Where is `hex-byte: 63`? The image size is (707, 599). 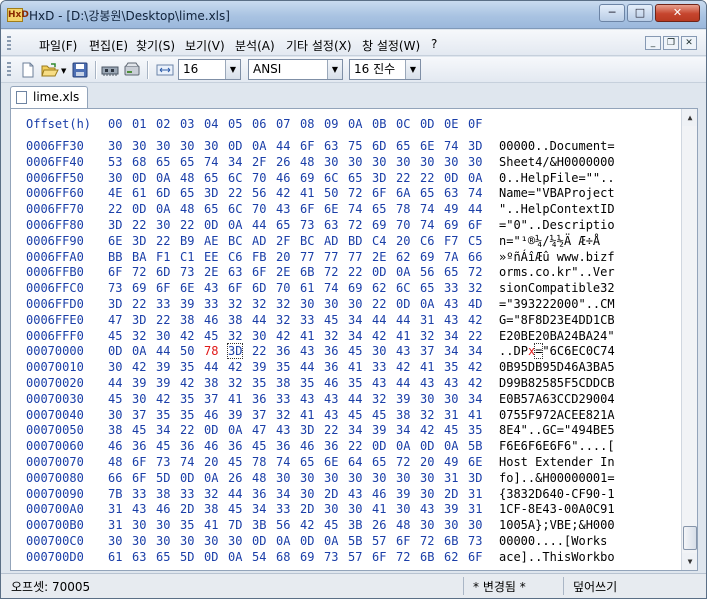
hex-byte: 63 is located at coordinates (451, 193).